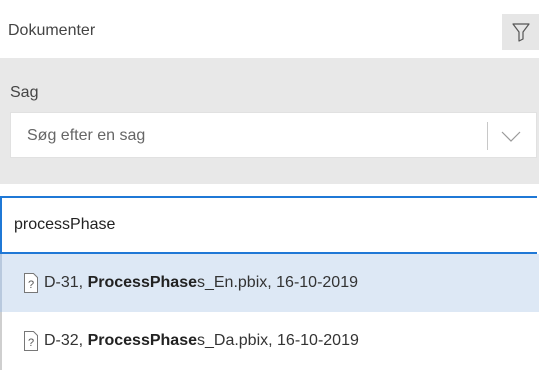 The image size is (539, 378). I want to click on filter-icon, so click(520, 32).